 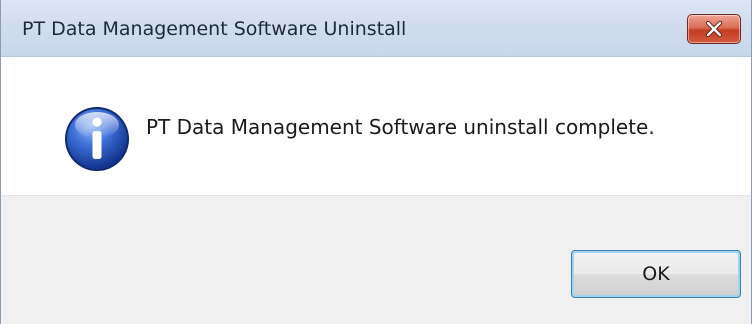 I want to click on window-title: PT Data Management Software Uninstall, so click(x=214, y=29).